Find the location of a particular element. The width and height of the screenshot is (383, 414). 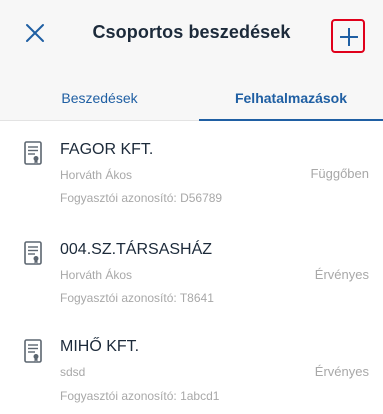

item-name: MIHŐ KFT. is located at coordinates (100, 346).